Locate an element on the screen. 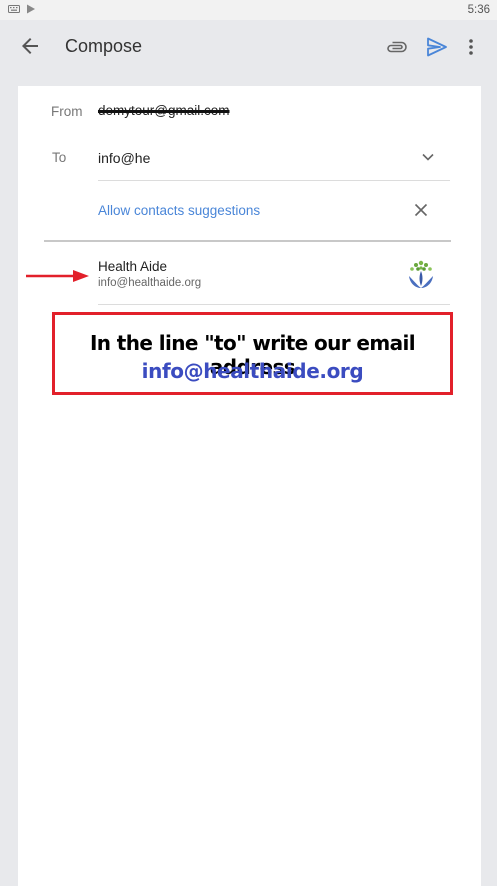 The height and width of the screenshot is (886, 497). status-bar: 5:36 is located at coordinates (248, 10).